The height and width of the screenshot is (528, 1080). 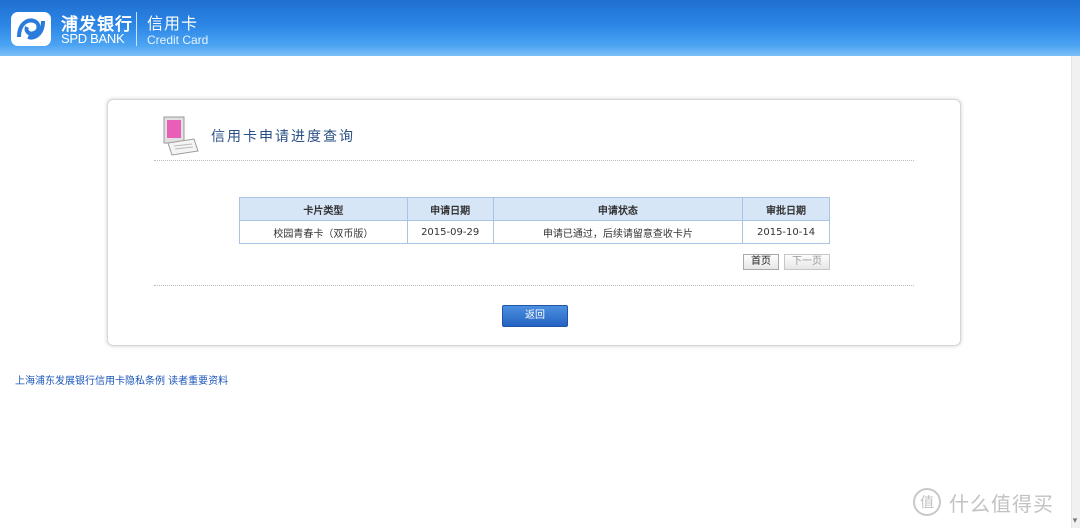 What do you see at coordinates (534, 160) in the screenshot?
I see `divider-top` at bounding box center [534, 160].